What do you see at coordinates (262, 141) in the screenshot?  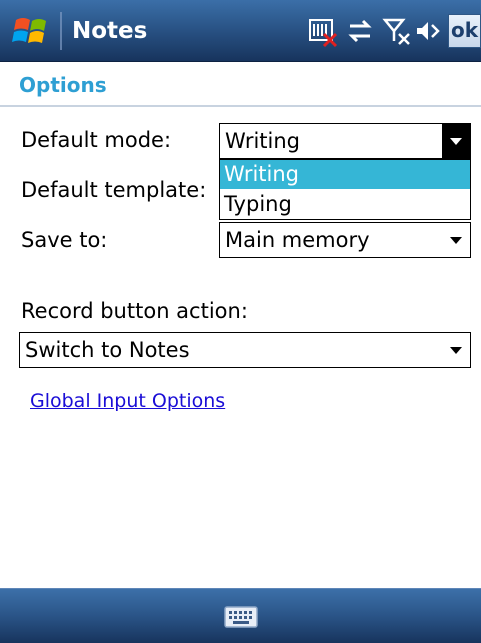 I see `default-mode-value: Writing` at bounding box center [262, 141].